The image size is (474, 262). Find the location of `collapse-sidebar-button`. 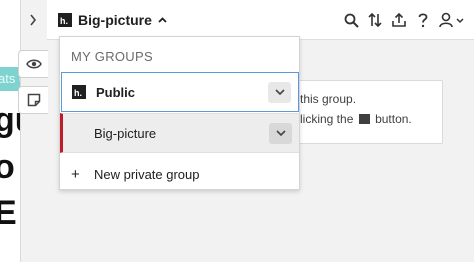

collapse-sidebar-button is located at coordinates (33, 20).